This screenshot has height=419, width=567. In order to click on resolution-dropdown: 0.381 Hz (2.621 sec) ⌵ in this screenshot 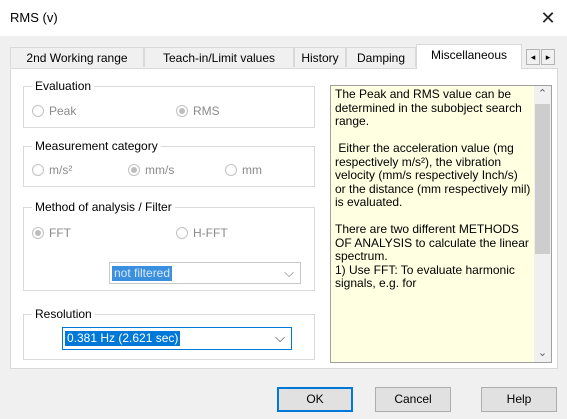, I will do `click(177, 338)`.